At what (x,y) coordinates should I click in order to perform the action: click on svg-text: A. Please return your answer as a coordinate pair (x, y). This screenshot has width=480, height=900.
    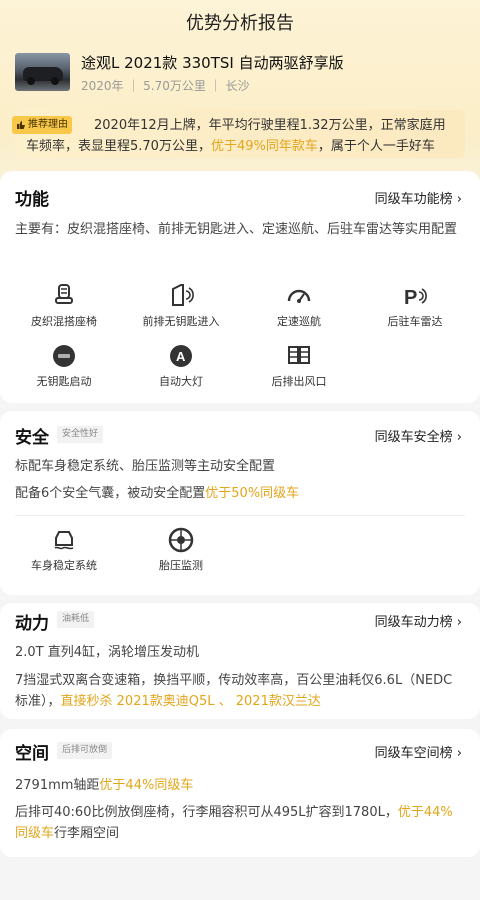
    Looking at the image, I should click on (181, 356).